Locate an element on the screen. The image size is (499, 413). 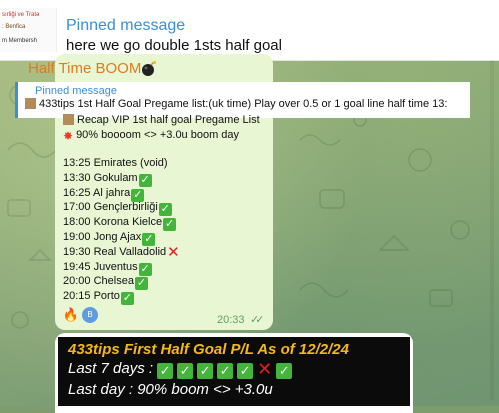
pl-last7-label: Last 7 days : is located at coordinates (111, 368).